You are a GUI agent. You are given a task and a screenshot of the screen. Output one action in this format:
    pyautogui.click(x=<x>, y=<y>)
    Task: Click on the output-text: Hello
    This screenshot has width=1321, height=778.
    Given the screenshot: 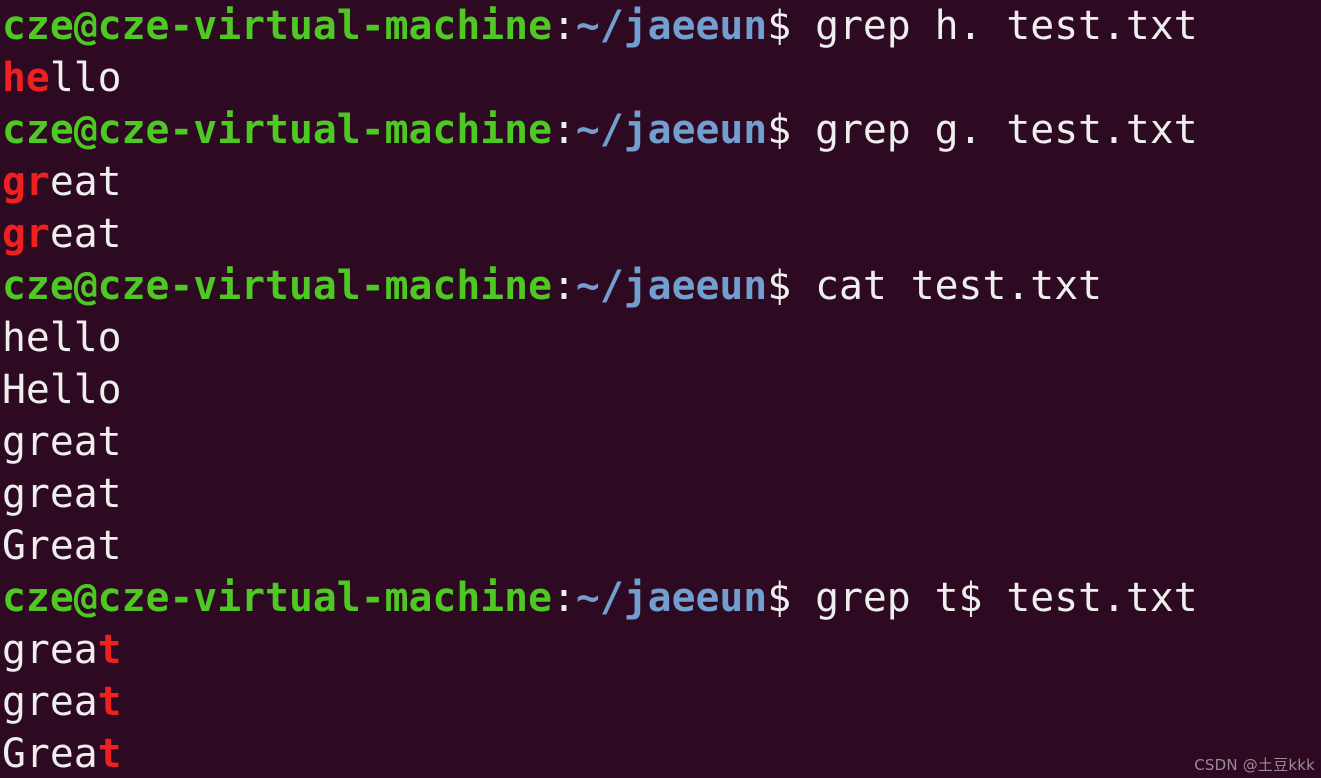 What is the action you would take?
    pyautogui.click(x=62, y=390)
    